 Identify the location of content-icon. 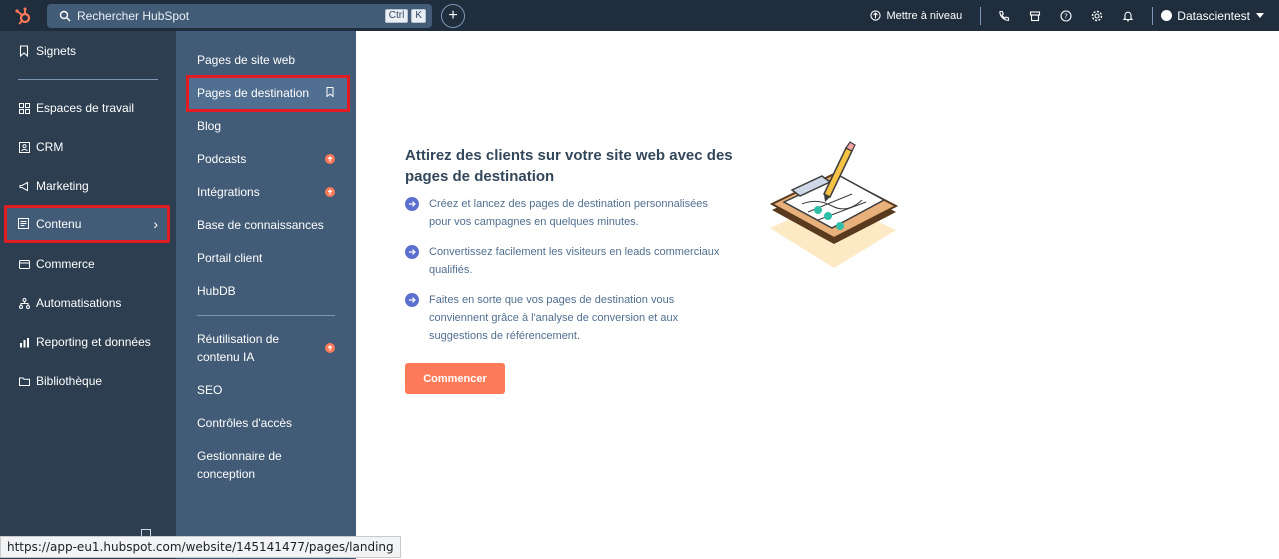
(24, 224).